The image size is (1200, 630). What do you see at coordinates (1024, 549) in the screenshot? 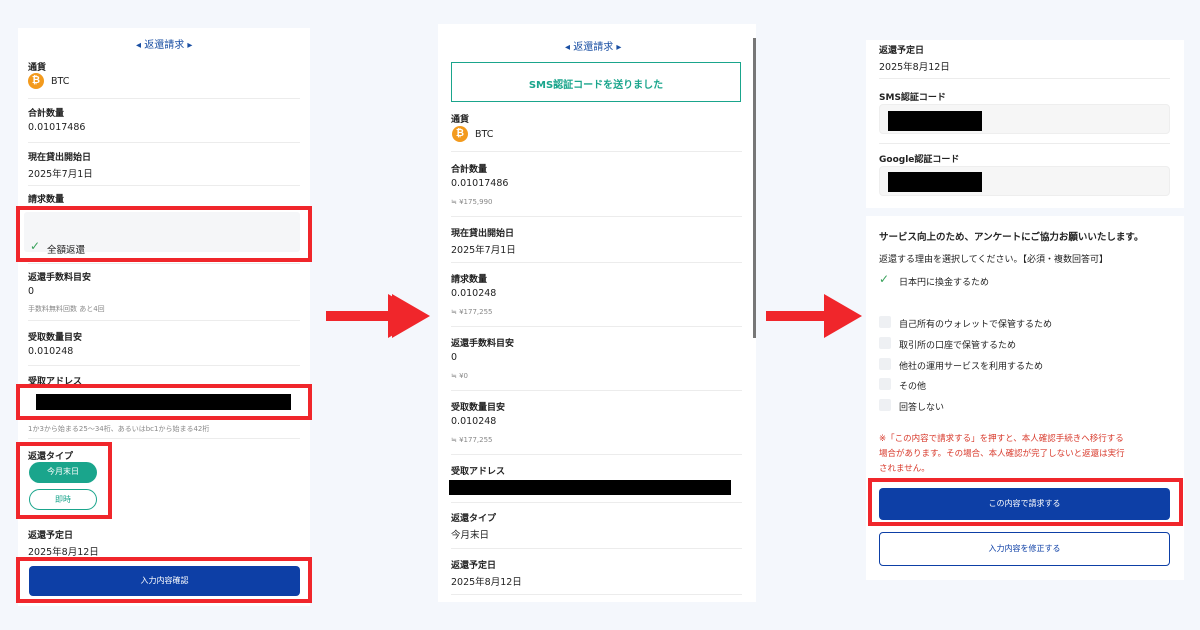
I see `edit-input-button: 入力内容を修正する` at bounding box center [1024, 549].